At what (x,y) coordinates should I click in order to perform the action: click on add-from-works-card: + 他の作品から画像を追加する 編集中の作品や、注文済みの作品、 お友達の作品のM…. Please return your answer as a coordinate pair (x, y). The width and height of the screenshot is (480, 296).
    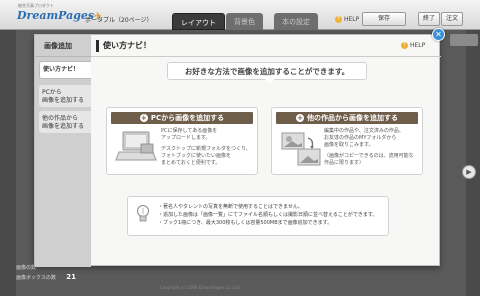
    Looking at the image, I should click on (347, 141).